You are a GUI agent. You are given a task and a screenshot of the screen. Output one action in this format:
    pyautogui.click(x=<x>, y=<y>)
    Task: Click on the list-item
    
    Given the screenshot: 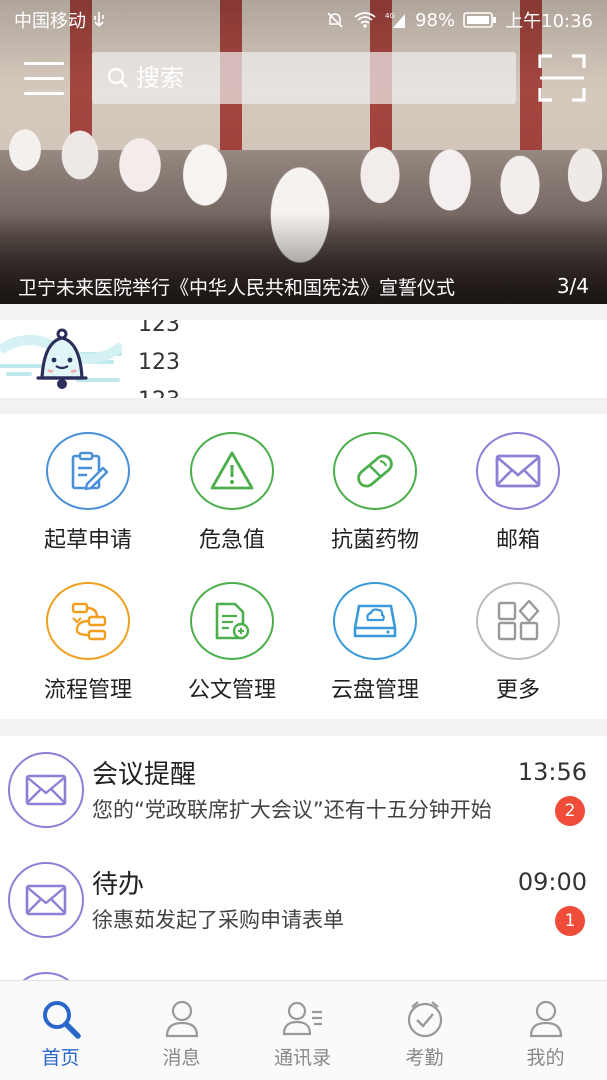 What is the action you would take?
    pyautogui.click(x=303, y=968)
    